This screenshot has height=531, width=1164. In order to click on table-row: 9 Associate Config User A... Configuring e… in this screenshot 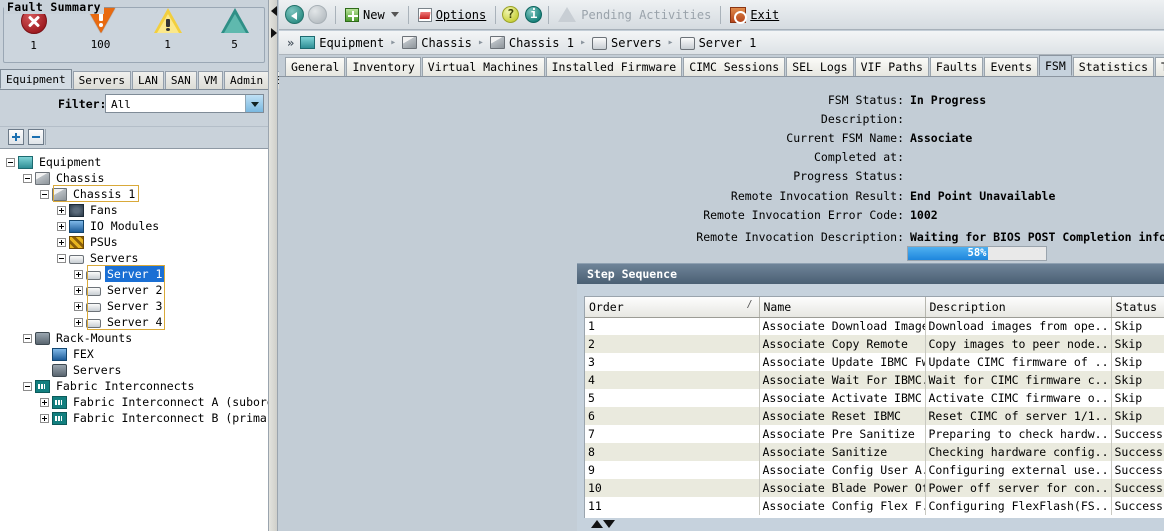, I will do `click(874, 470)`.